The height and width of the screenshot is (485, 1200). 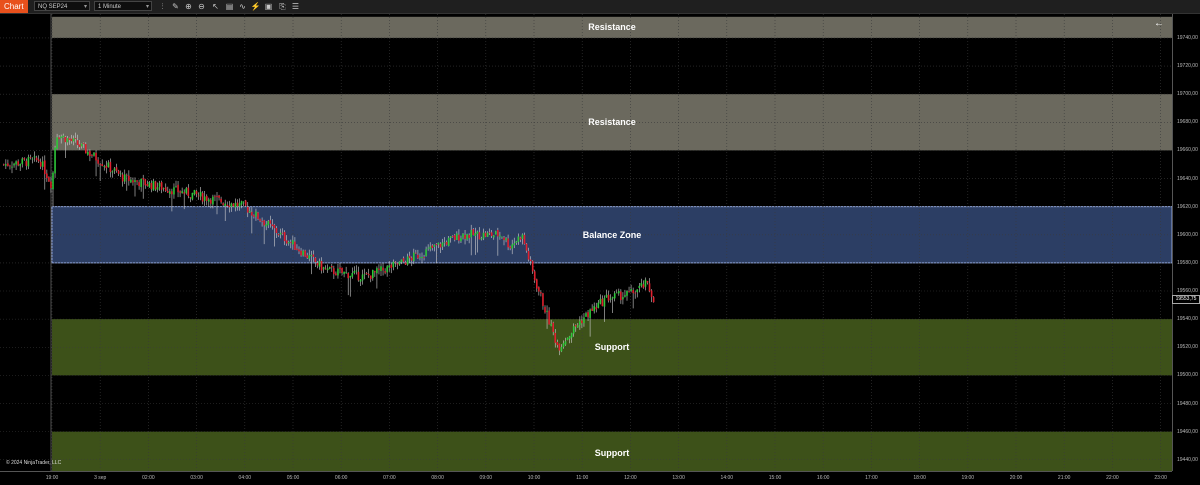 What do you see at coordinates (229, 6) in the screenshot?
I see `properties-icon: ▤` at bounding box center [229, 6].